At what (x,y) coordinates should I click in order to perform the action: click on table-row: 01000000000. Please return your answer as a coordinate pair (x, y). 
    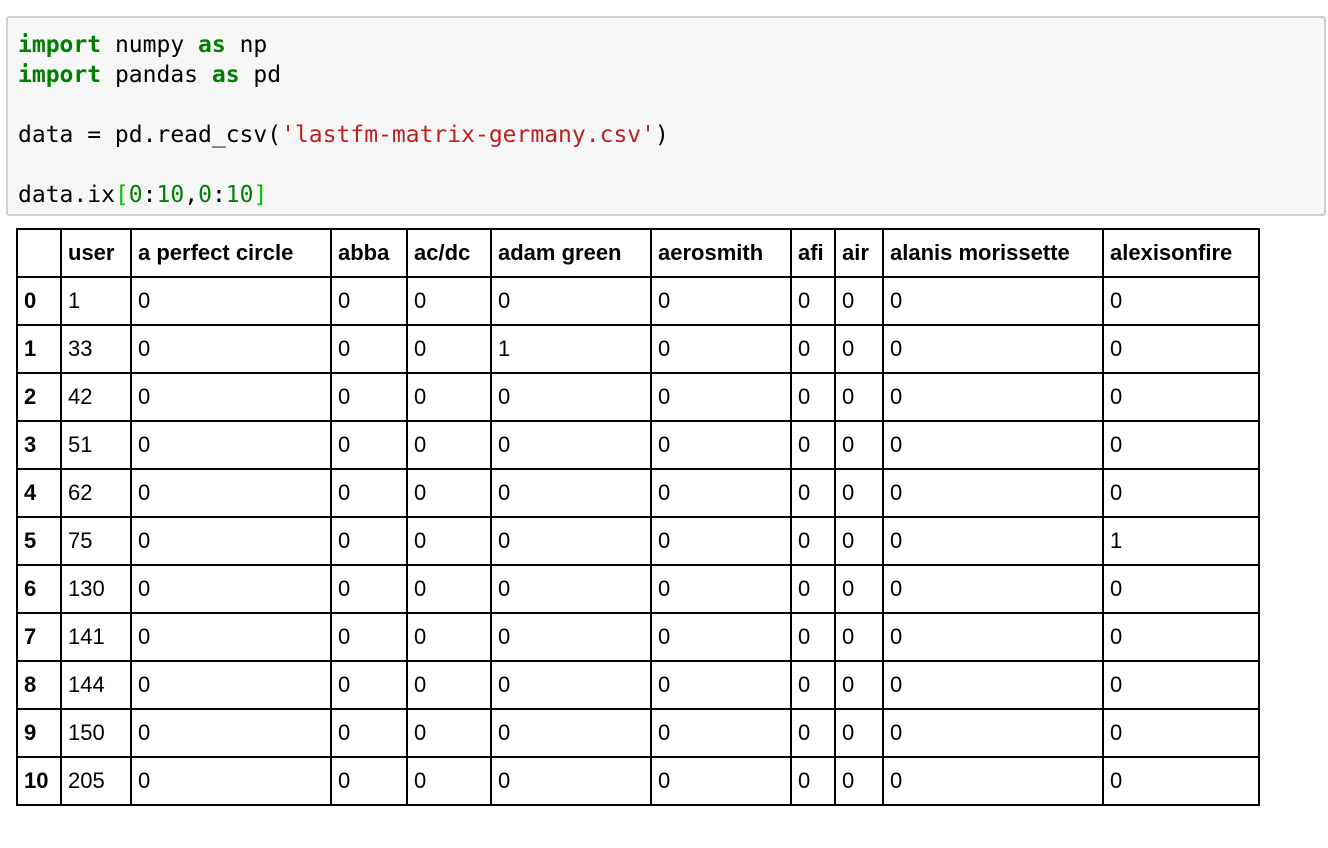
    Looking at the image, I should click on (638, 301).